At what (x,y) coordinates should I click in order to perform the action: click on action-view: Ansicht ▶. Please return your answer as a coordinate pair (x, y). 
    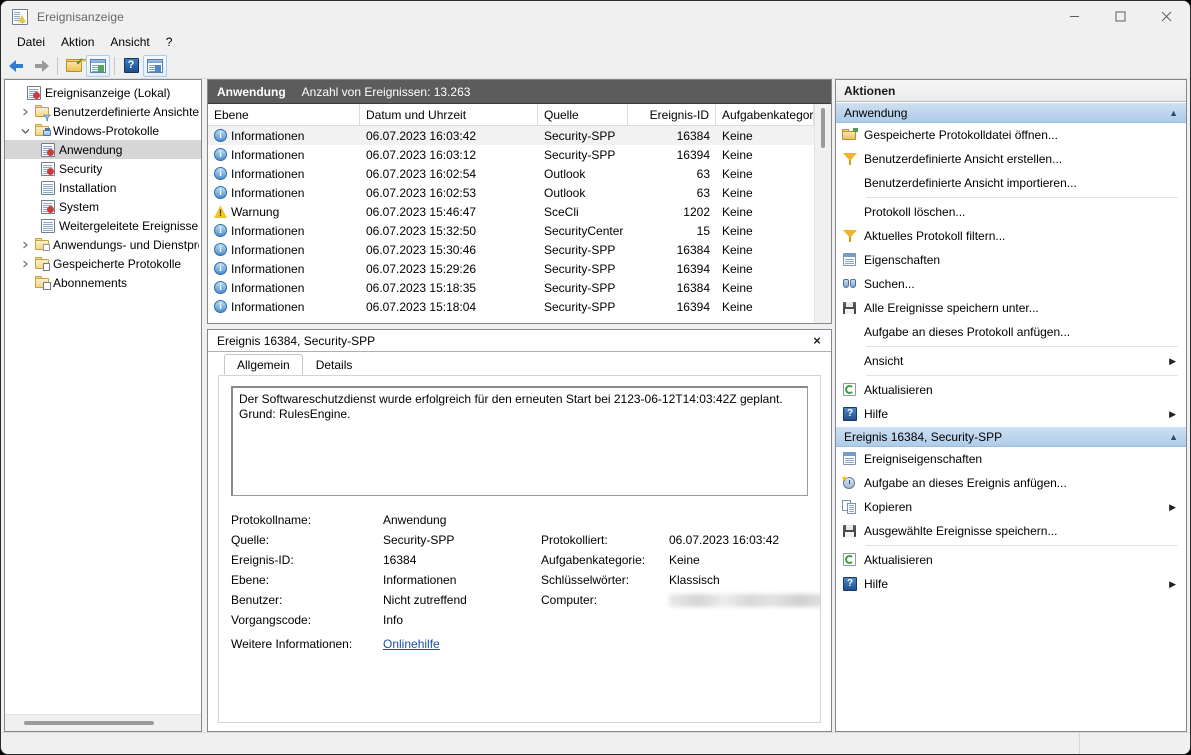
    Looking at the image, I should click on (1011, 361).